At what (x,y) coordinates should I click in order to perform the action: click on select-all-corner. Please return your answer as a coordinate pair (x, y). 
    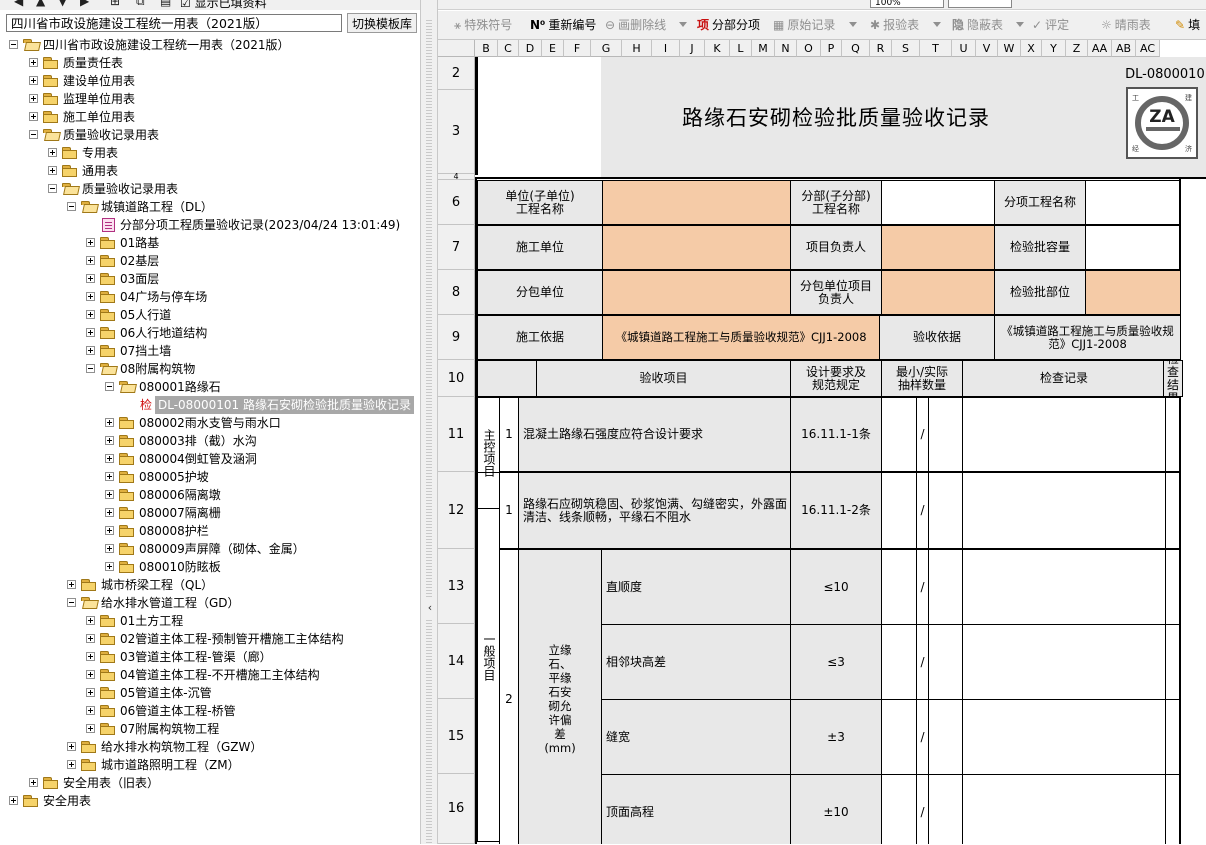
    Looking at the image, I should click on (456, 48).